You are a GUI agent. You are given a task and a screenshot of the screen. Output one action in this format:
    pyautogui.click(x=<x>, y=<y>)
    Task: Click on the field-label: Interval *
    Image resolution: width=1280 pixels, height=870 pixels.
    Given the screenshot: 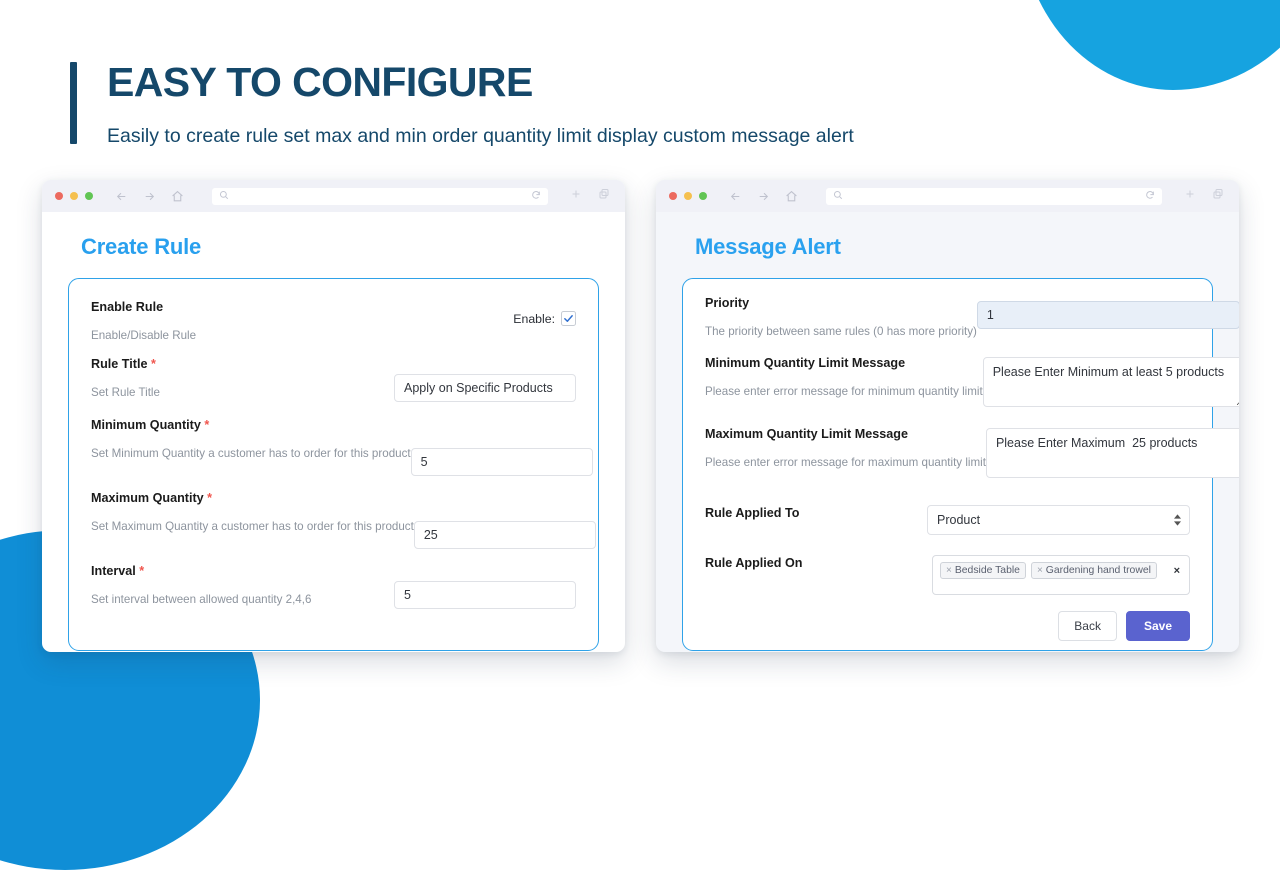 What is the action you would take?
    pyautogui.click(x=118, y=571)
    